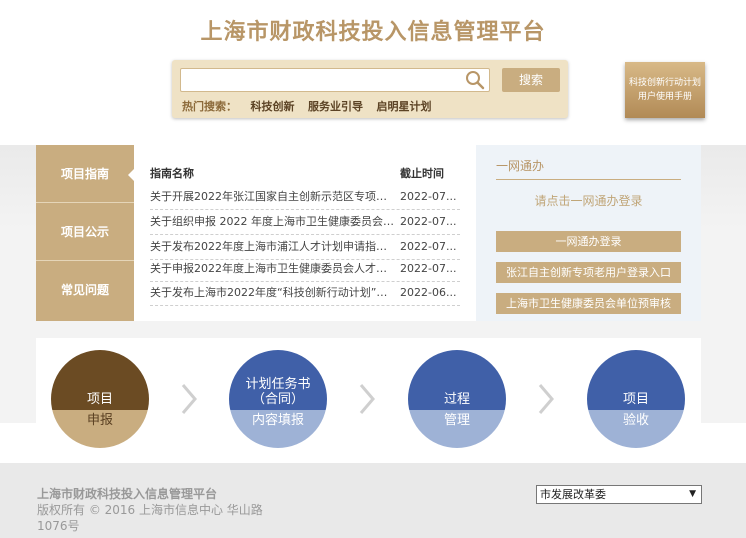 The width and height of the screenshot is (746, 538). I want to click on step-apply: 项目 申报, so click(100, 399).